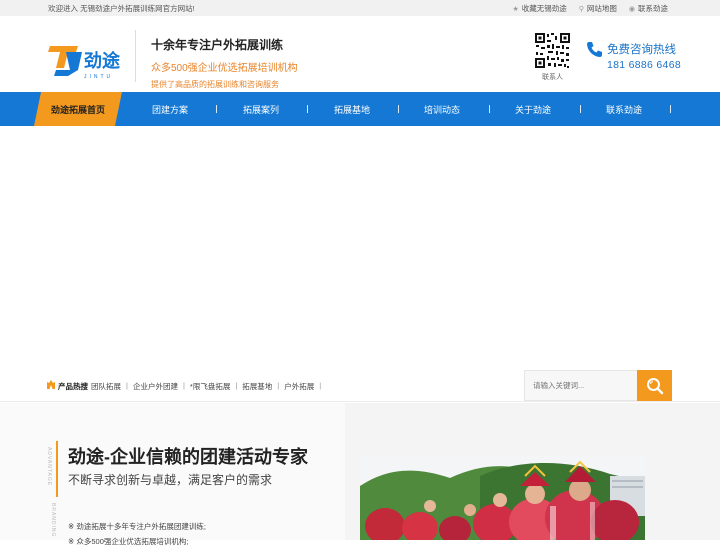  What do you see at coordinates (598, 8) in the screenshot?
I see `sitemap-link: ⚲ 网站地图` at bounding box center [598, 8].